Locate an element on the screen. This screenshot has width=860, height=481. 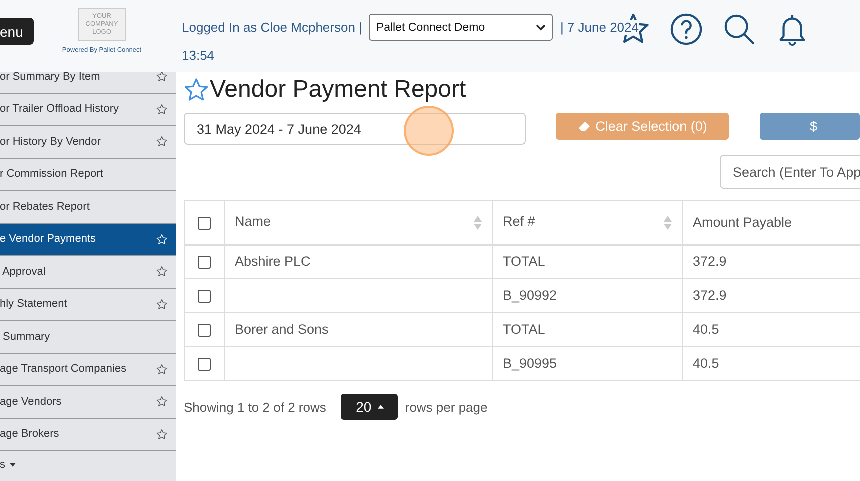
date-range-field: 31 May 2024 - 7 June 2024 is located at coordinates (355, 129).